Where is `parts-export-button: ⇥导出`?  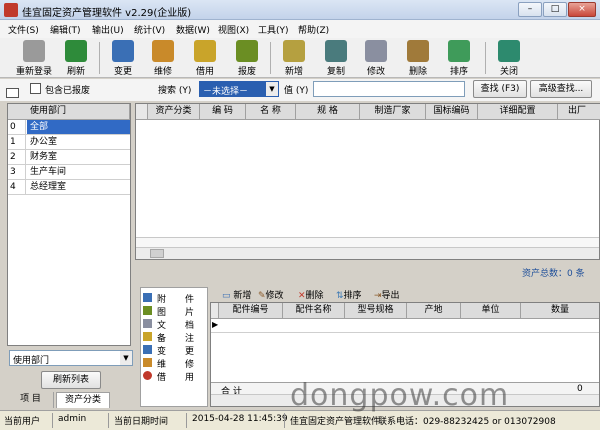 parts-export-button: ⇥导出 is located at coordinates (387, 294).